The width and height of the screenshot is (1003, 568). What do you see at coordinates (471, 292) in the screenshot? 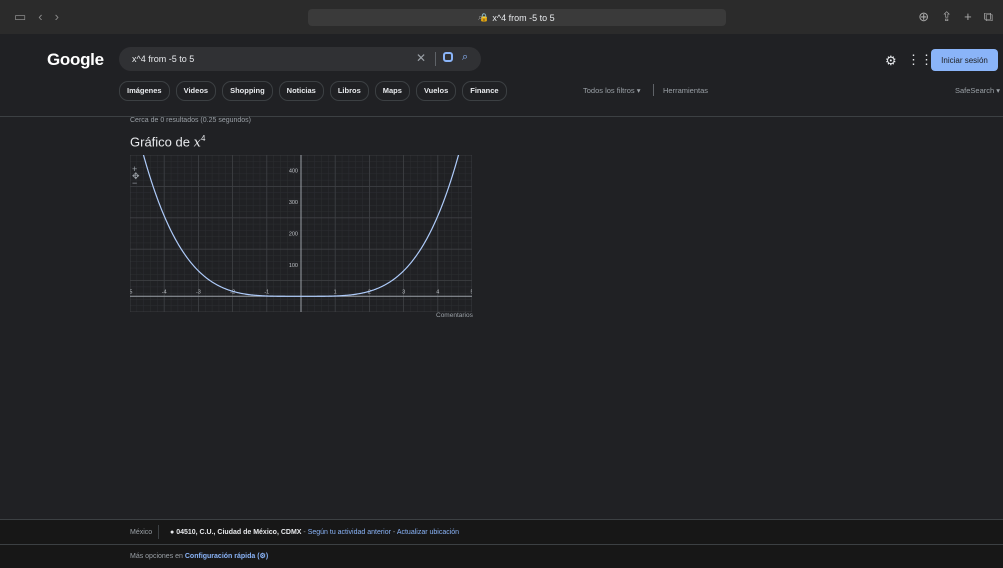
I see `x-tick-label: 5` at bounding box center [471, 292].